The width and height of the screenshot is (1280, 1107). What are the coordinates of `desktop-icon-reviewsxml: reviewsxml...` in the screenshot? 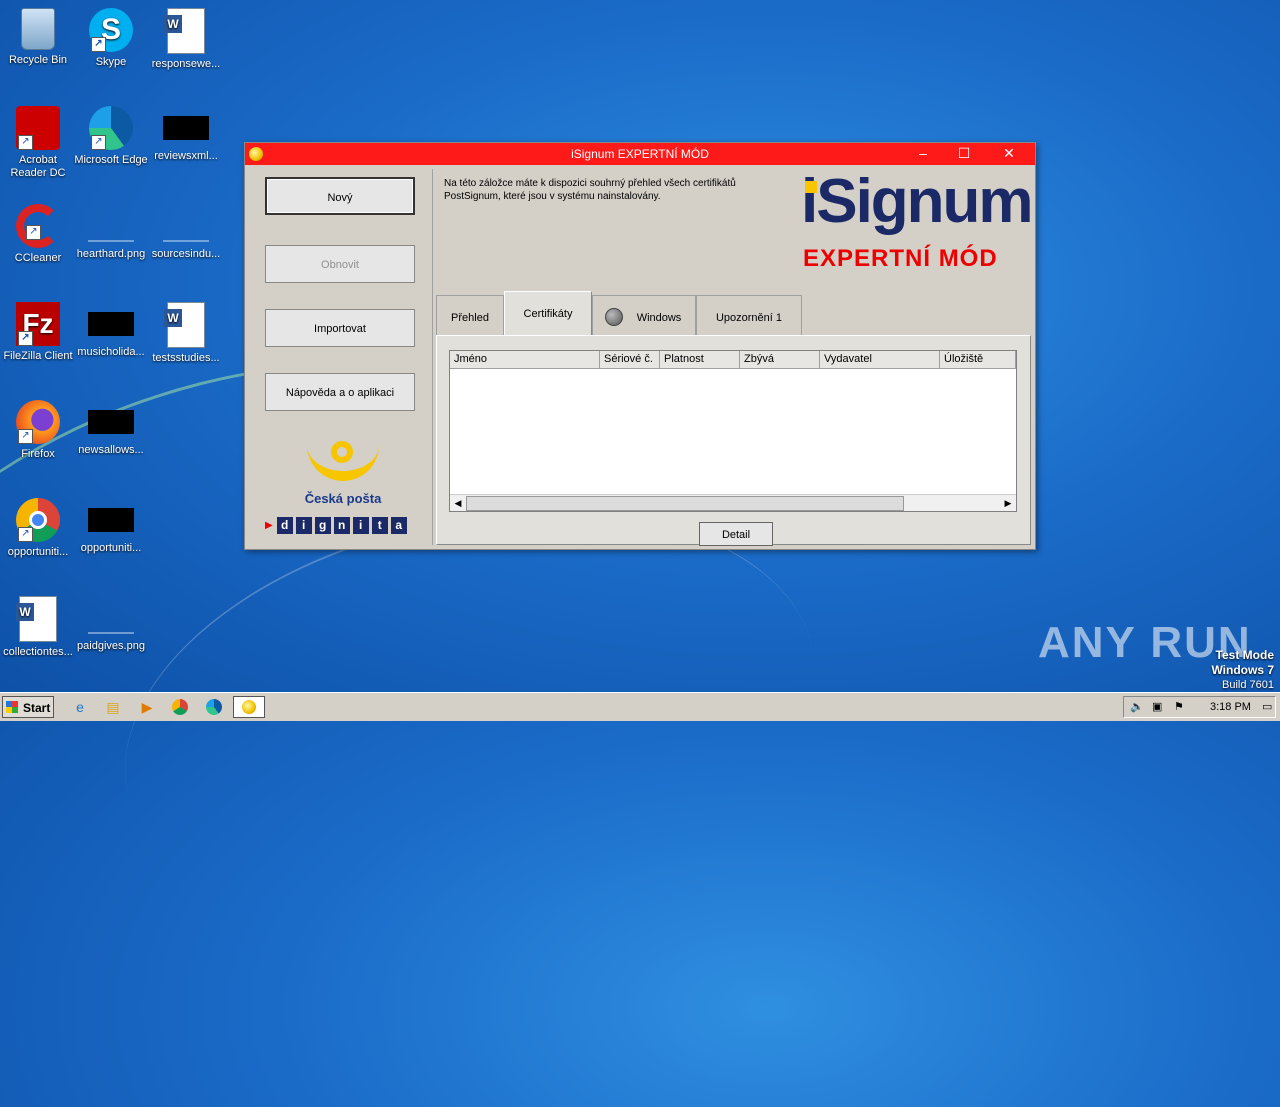 It's located at (186, 134).